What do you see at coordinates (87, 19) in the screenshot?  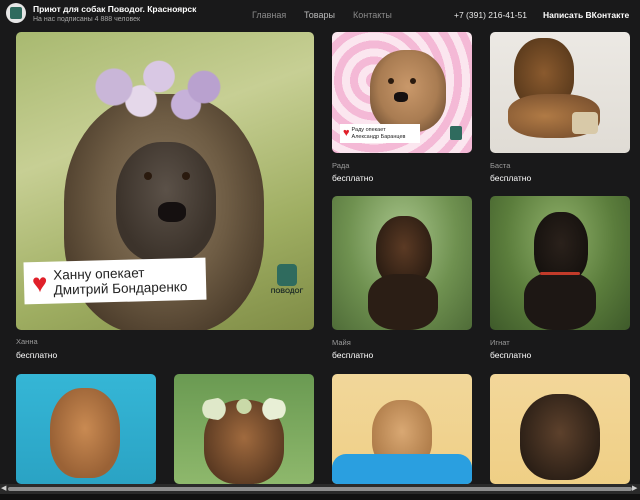 I see `subscribers-count: На нас подписаны 4 888 человек` at bounding box center [87, 19].